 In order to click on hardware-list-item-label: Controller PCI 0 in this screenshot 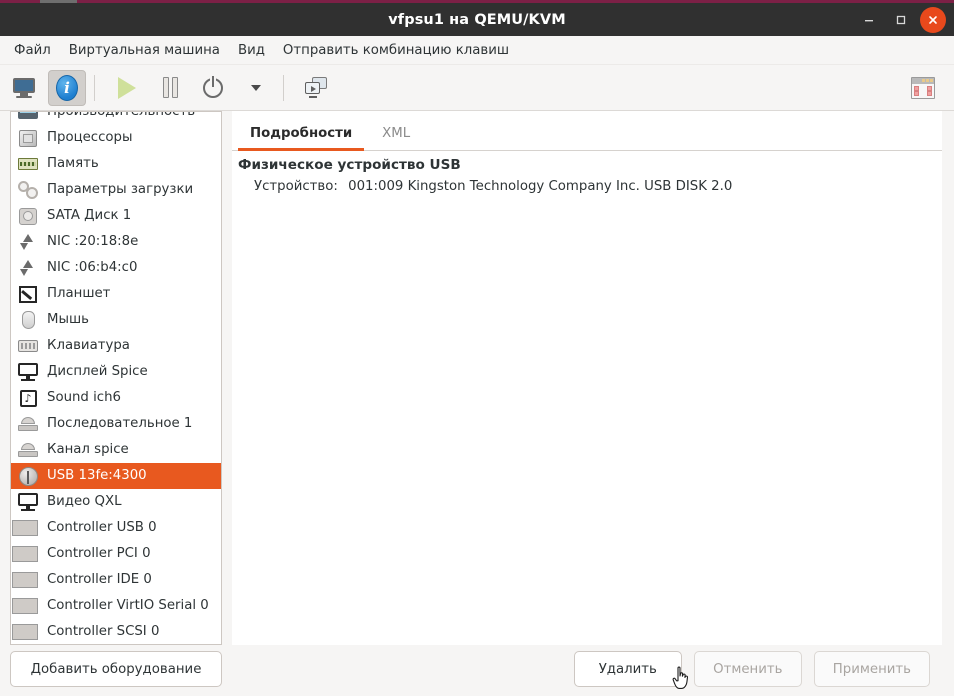, I will do `click(99, 554)`.